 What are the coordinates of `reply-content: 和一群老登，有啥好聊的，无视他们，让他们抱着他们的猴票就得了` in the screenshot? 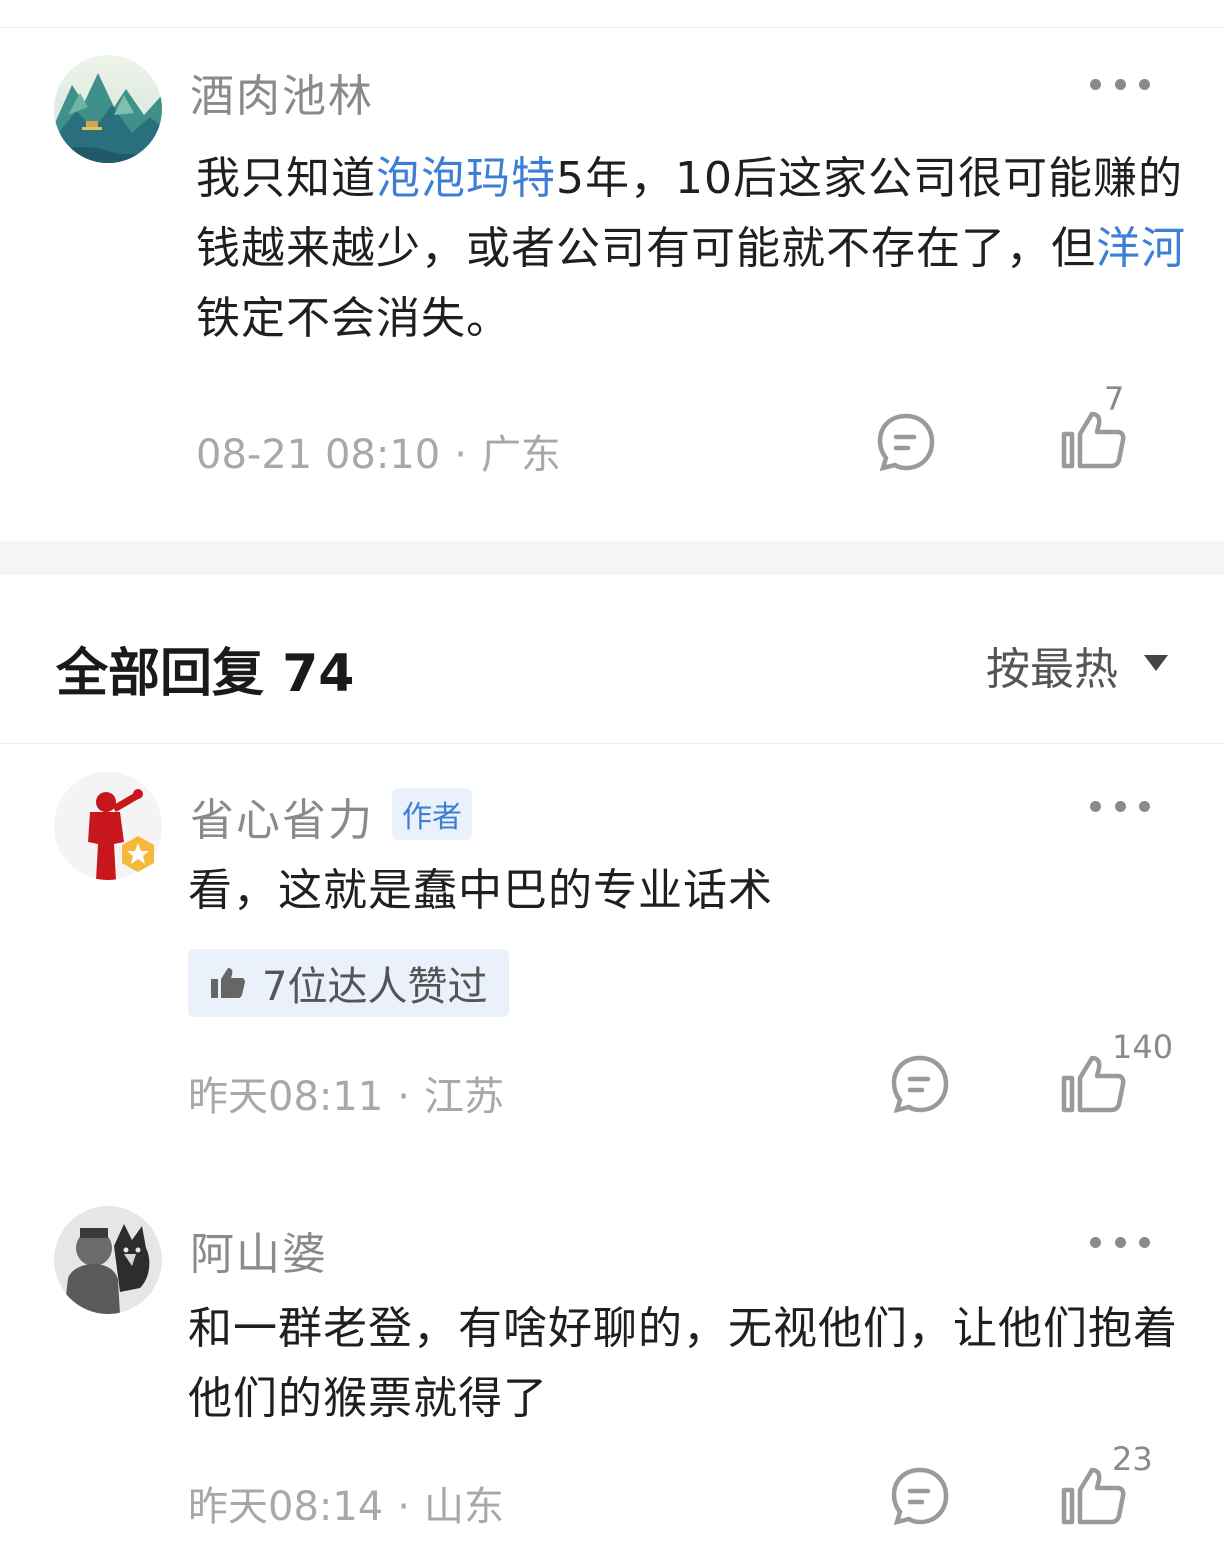 It's located at (683, 1363).